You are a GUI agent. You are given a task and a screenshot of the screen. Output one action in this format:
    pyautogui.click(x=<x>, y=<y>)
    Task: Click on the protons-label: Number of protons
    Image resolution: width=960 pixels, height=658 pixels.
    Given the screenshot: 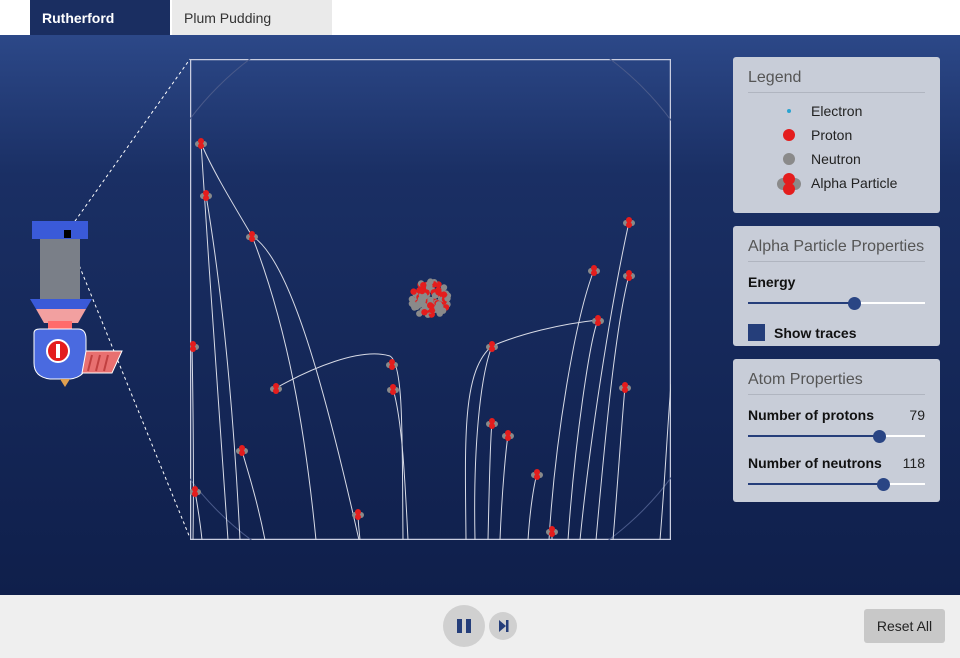 What is the action you would take?
    pyautogui.click(x=811, y=415)
    